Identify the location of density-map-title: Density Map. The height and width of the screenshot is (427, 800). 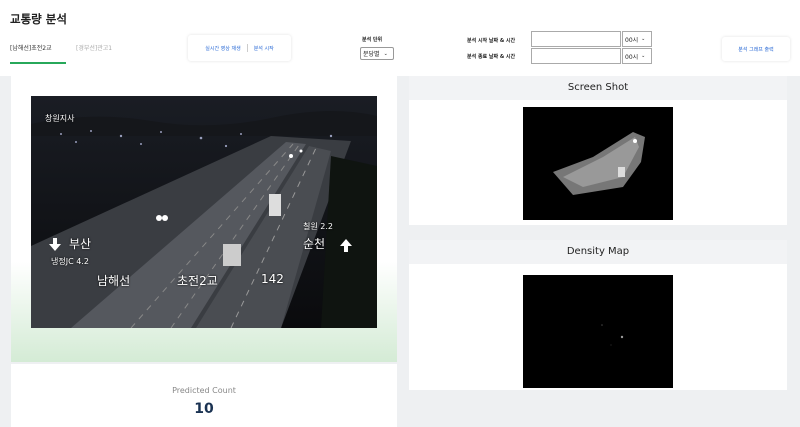
(598, 252).